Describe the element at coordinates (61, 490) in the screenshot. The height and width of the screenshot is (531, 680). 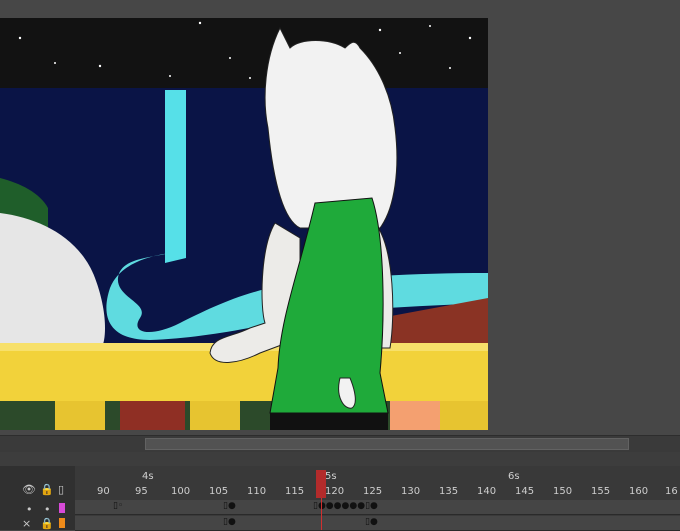
I see `outline-icon: ▯` at that location.